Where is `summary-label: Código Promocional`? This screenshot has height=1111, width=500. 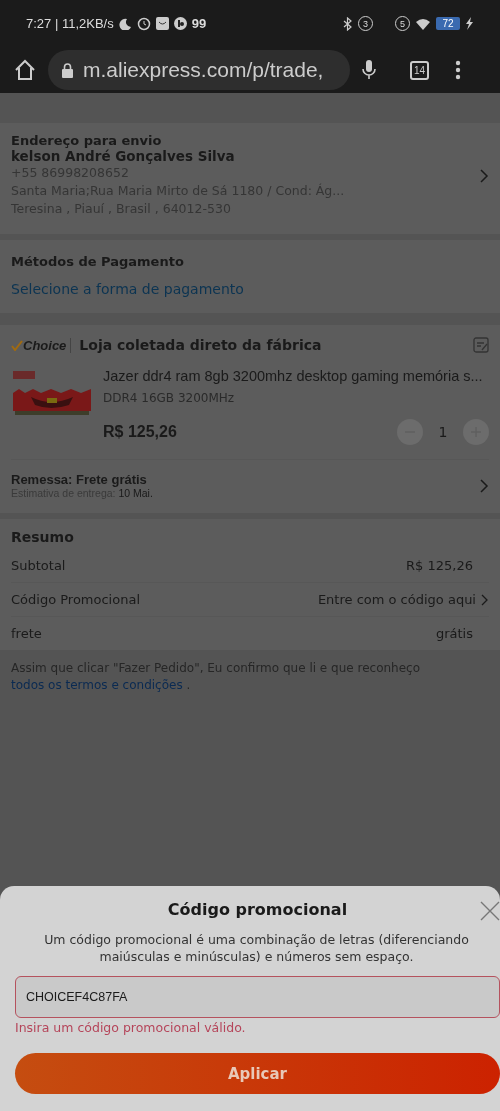
summary-label: Código Promocional is located at coordinates (75, 599).